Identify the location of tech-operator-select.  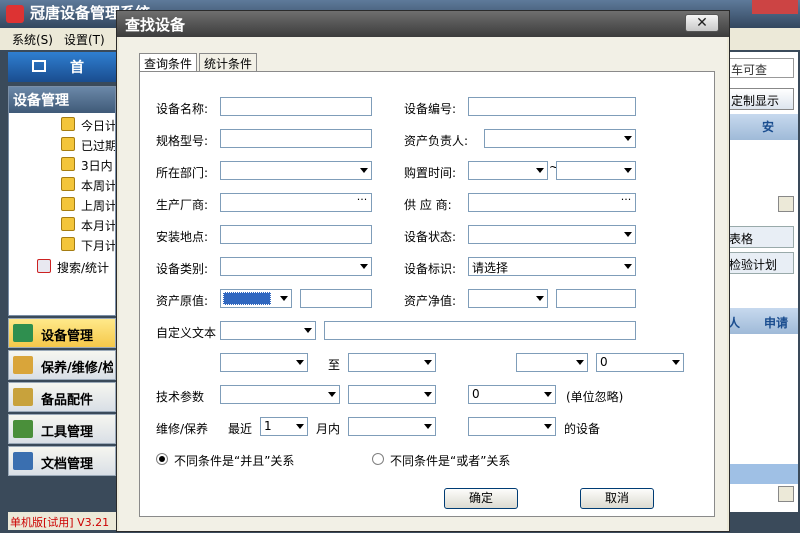
(392, 394).